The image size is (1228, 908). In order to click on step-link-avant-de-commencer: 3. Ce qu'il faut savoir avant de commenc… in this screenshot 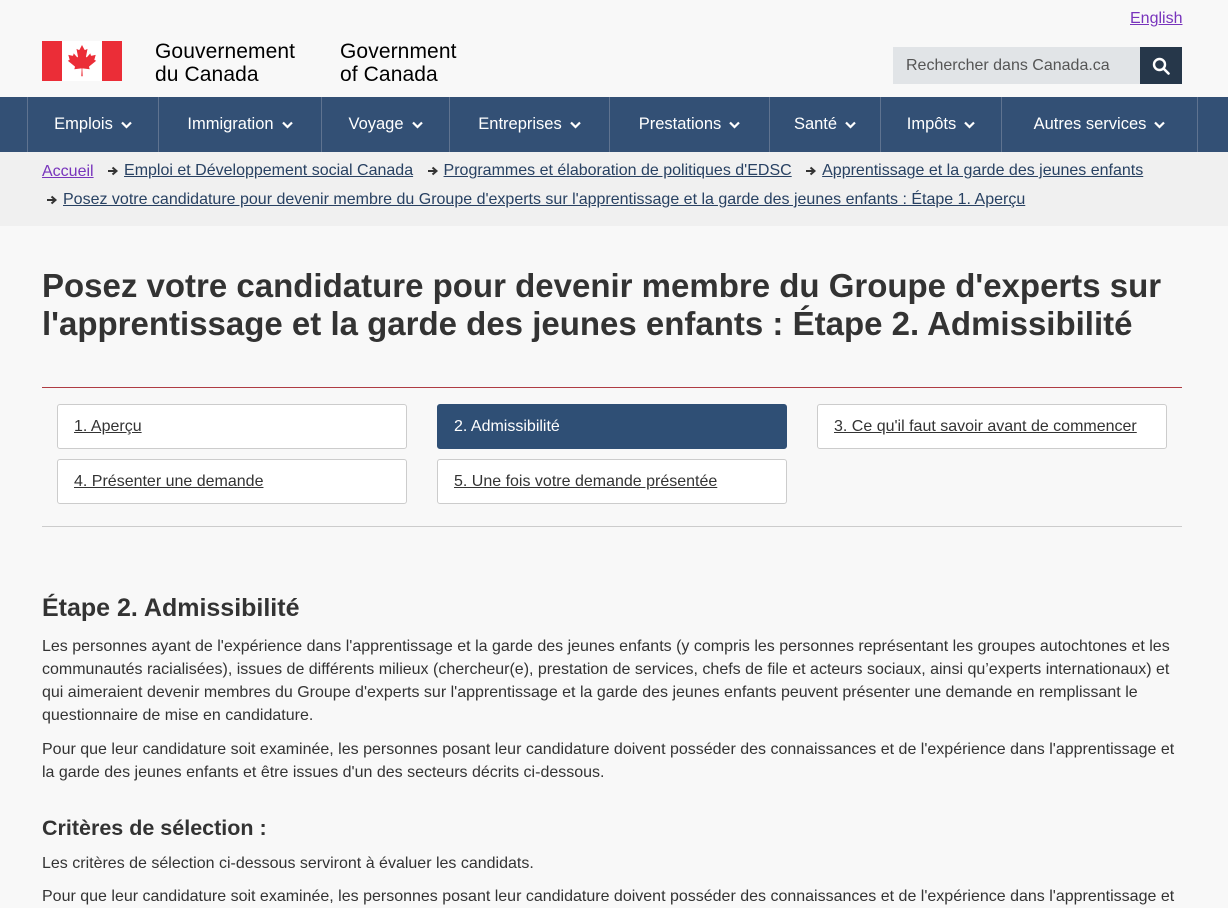, I will do `click(992, 426)`.